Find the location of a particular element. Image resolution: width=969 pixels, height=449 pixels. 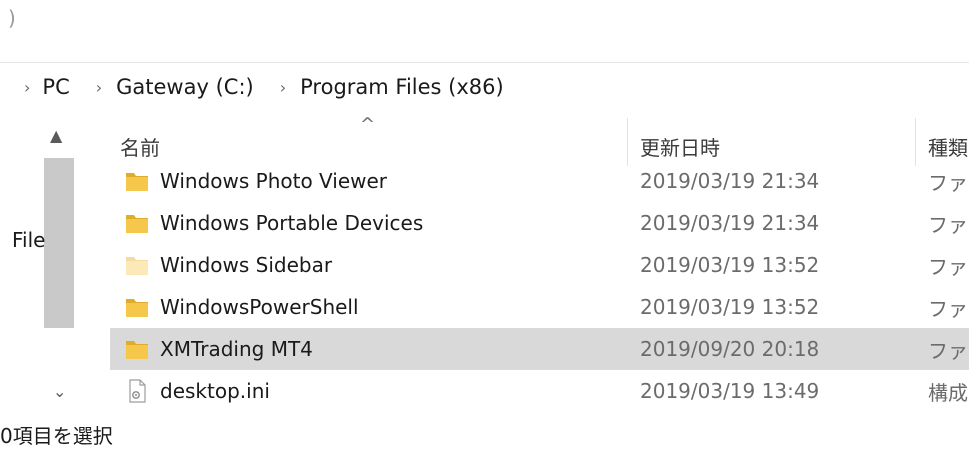

folder-faded-icon is located at coordinates (137, 265).